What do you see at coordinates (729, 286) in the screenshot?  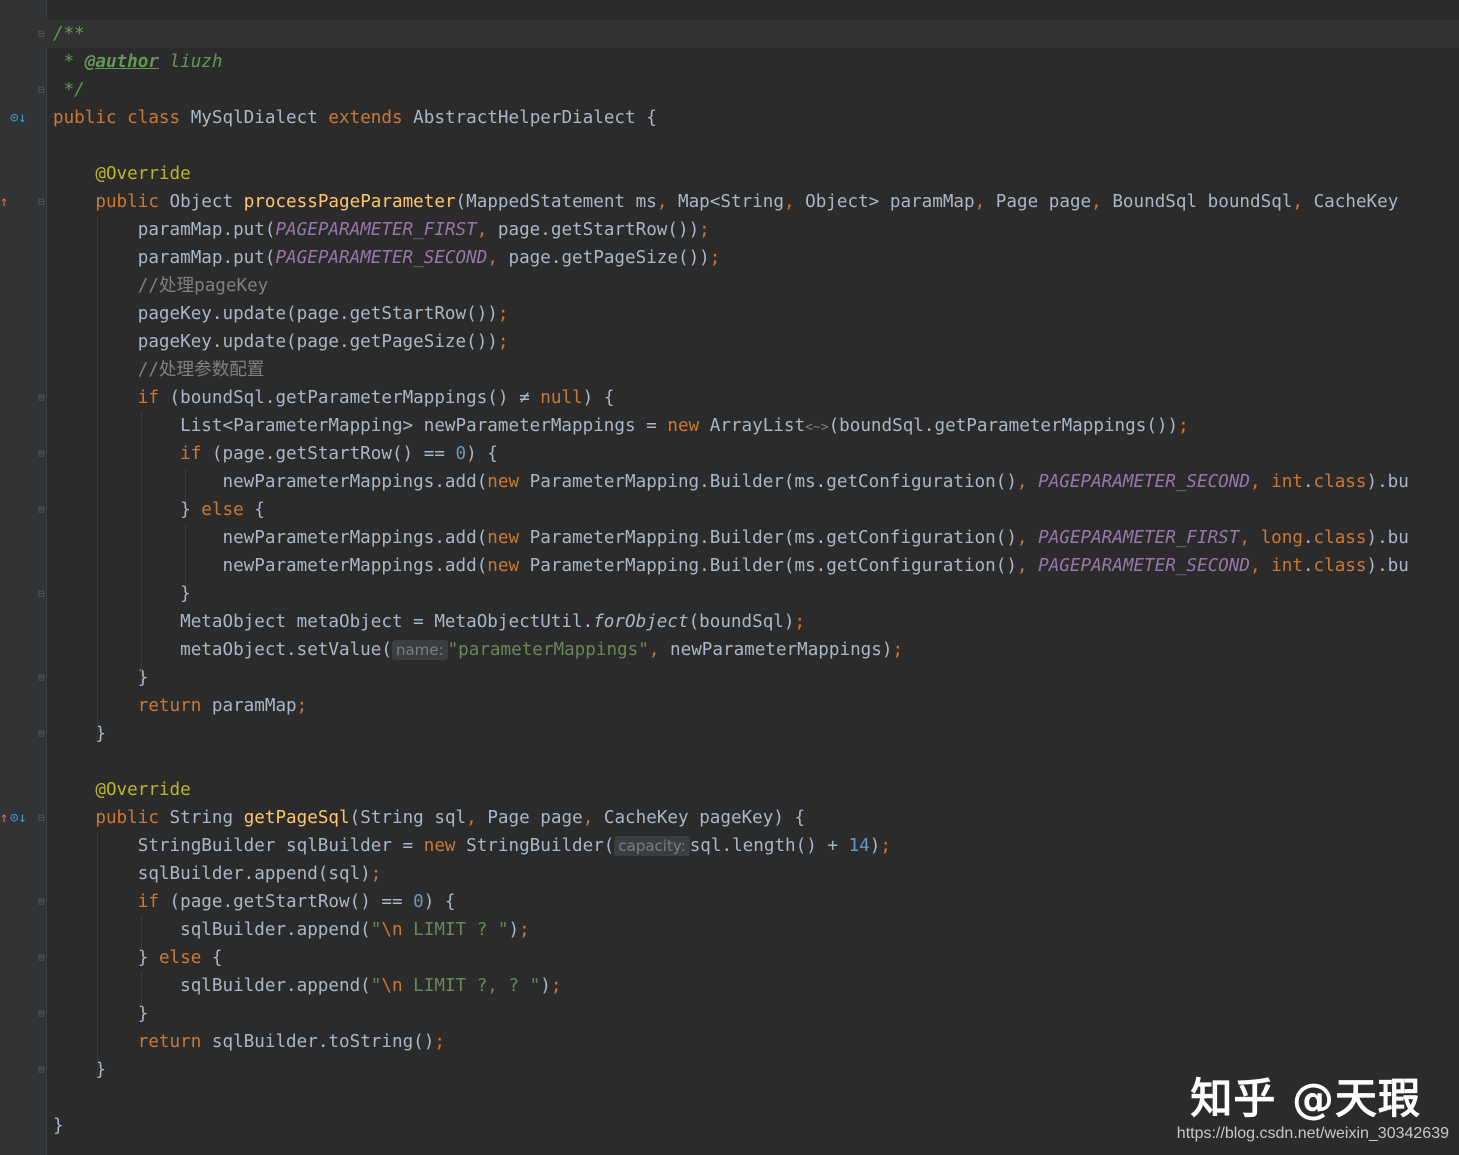 I see `code-line: //处理pageKey` at bounding box center [729, 286].